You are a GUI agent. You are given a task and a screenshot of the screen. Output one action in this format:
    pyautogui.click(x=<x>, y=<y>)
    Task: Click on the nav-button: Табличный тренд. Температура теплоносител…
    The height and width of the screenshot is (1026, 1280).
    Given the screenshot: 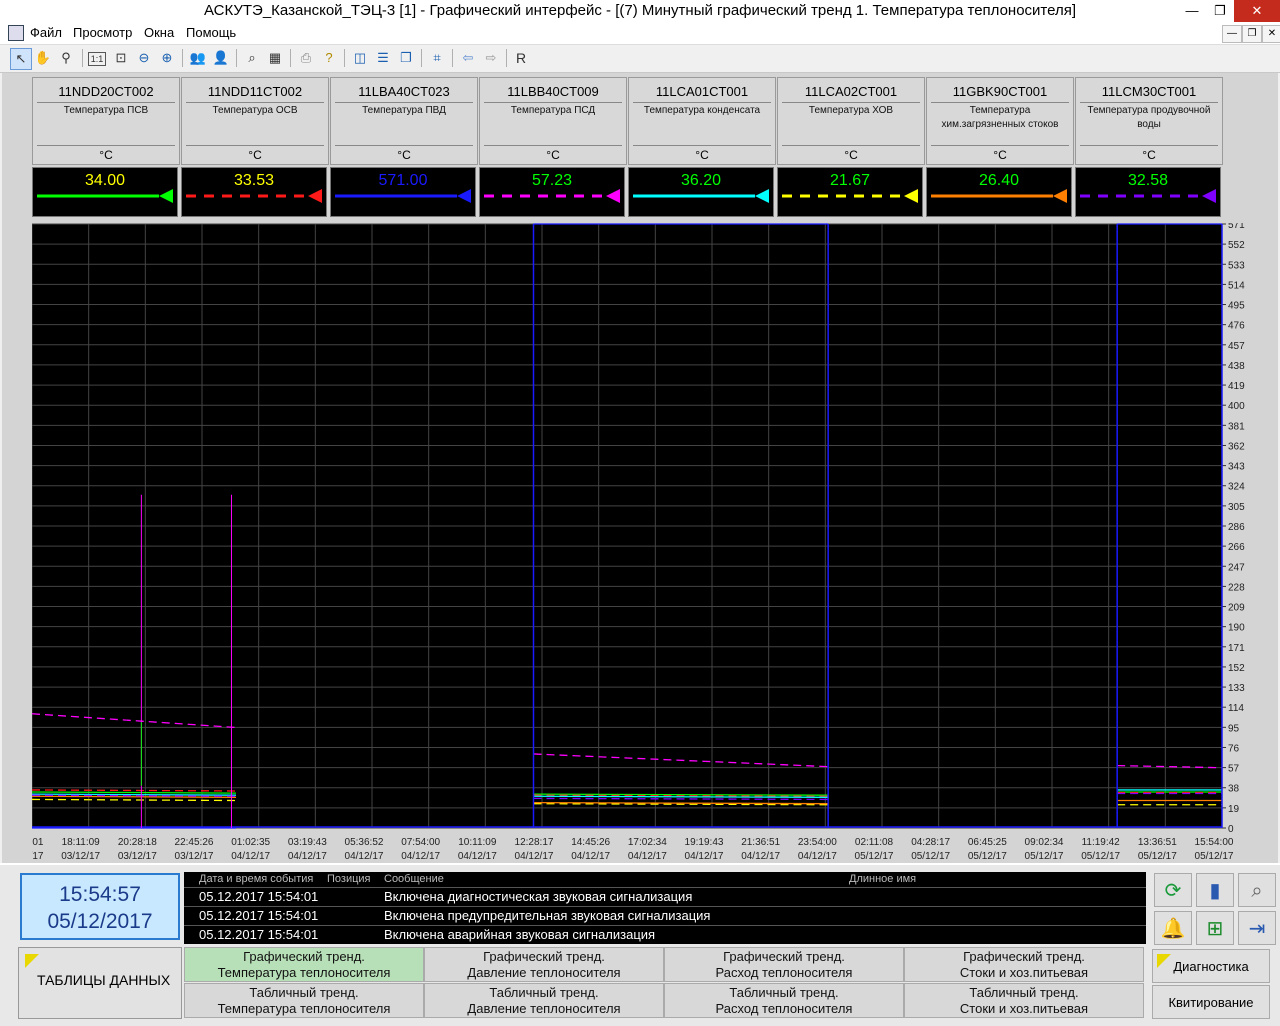 What is the action you would take?
    pyautogui.click(x=304, y=1000)
    